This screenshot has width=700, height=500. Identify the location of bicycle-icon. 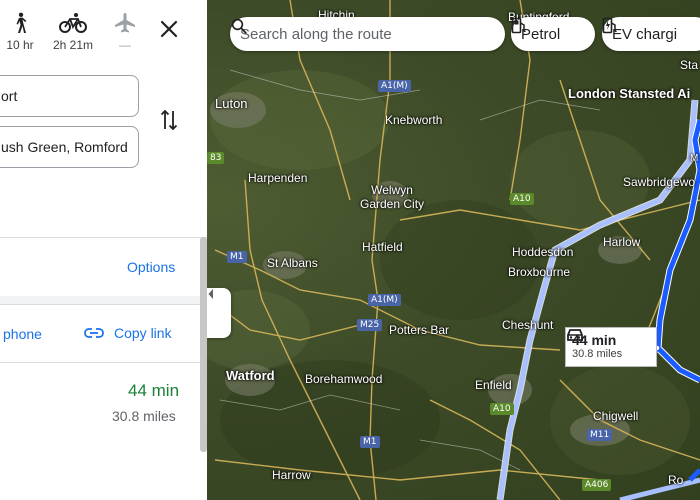
(73, 23).